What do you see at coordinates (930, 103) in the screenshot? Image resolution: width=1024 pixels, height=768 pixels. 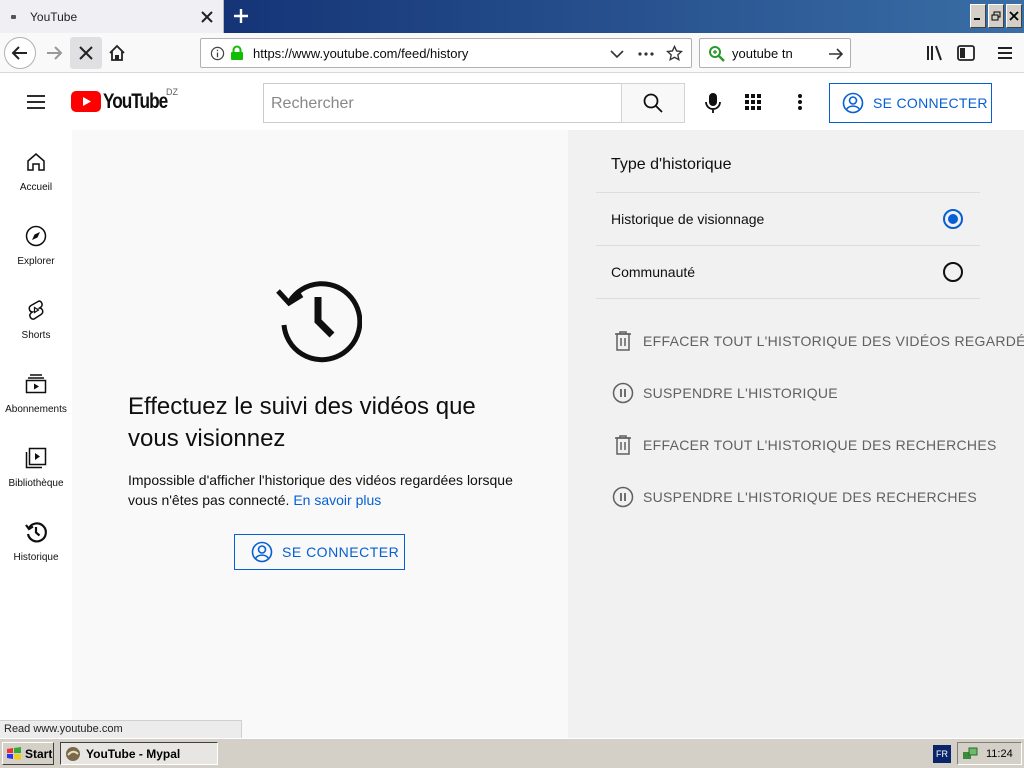 I see `header-sign-in-label: SE CONNECTER` at bounding box center [930, 103].